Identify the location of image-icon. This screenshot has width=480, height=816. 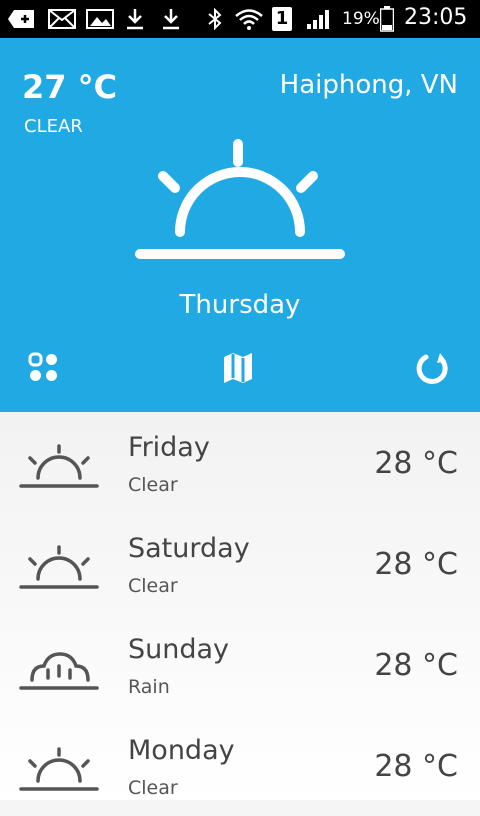
(100, 19).